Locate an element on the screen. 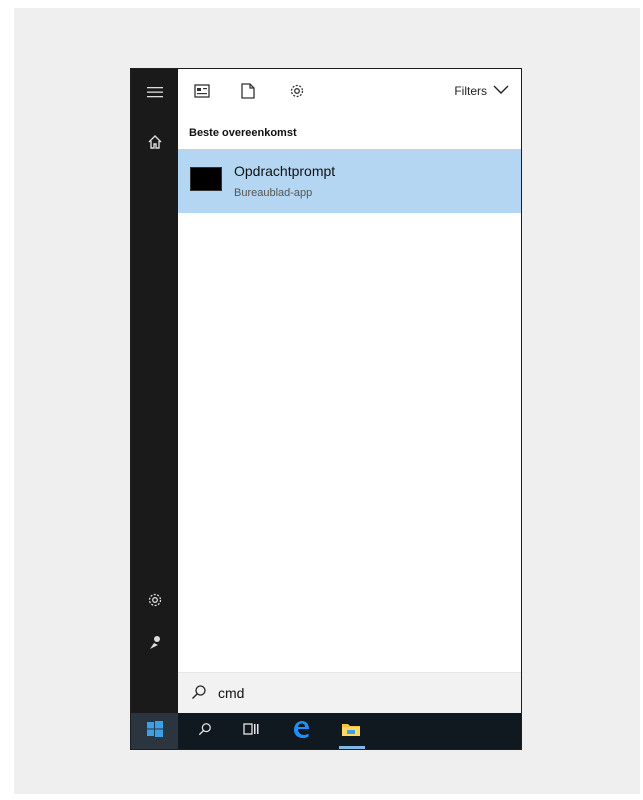 The width and height of the screenshot is (643, 800). edge-button is located at coordinates (301, 731).